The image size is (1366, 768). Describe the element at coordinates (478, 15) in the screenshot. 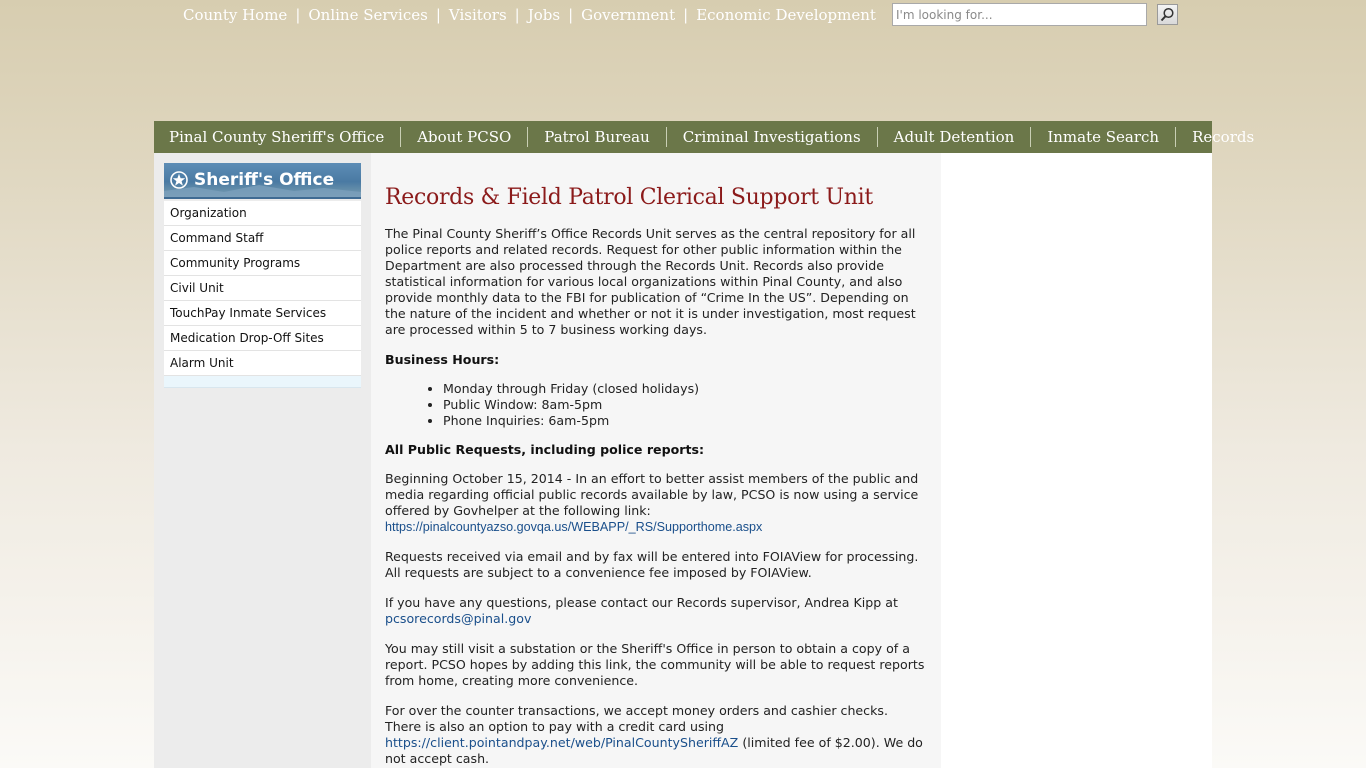

I see `nav-link-visitors: Visitors` at that location.